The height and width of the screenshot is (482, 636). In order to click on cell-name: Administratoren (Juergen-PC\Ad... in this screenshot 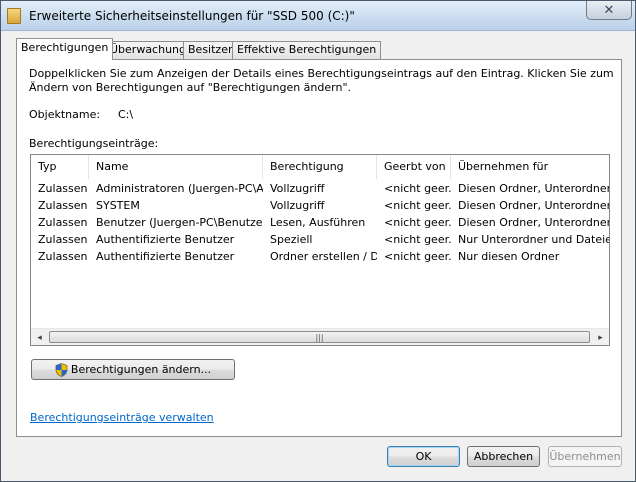, I will do `click(179, 188)`.